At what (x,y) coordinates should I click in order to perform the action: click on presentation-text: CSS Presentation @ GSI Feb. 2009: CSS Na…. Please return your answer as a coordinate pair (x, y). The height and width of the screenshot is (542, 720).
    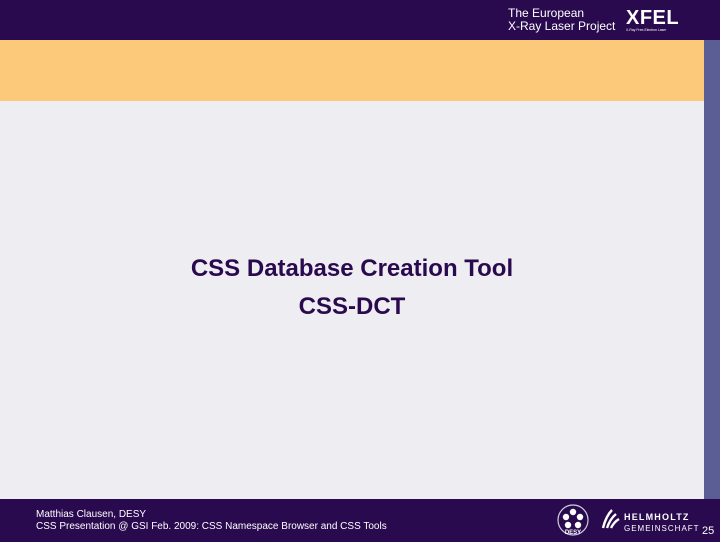
    Looking at the image, I should click on (211, 526).